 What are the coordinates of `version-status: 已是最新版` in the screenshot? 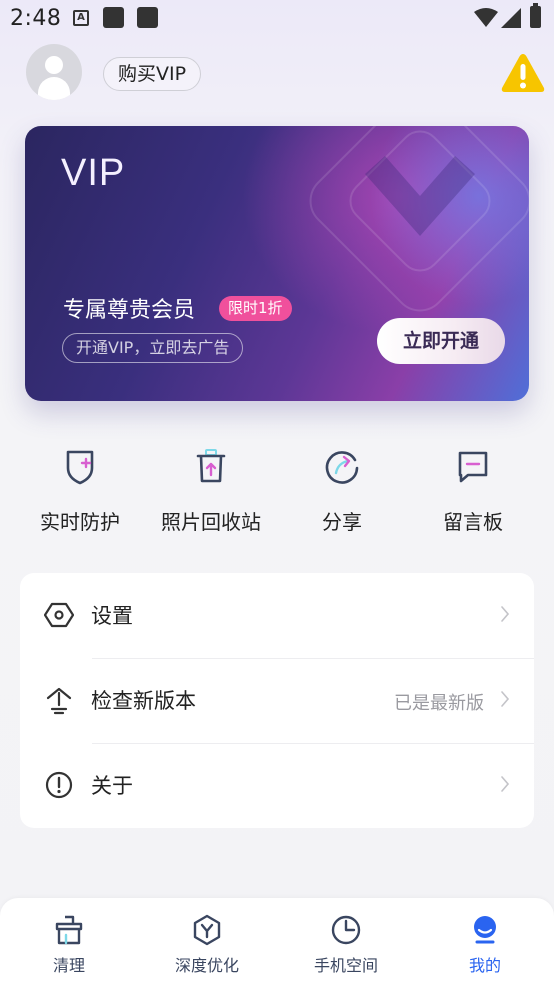 It's located at (439, 703).